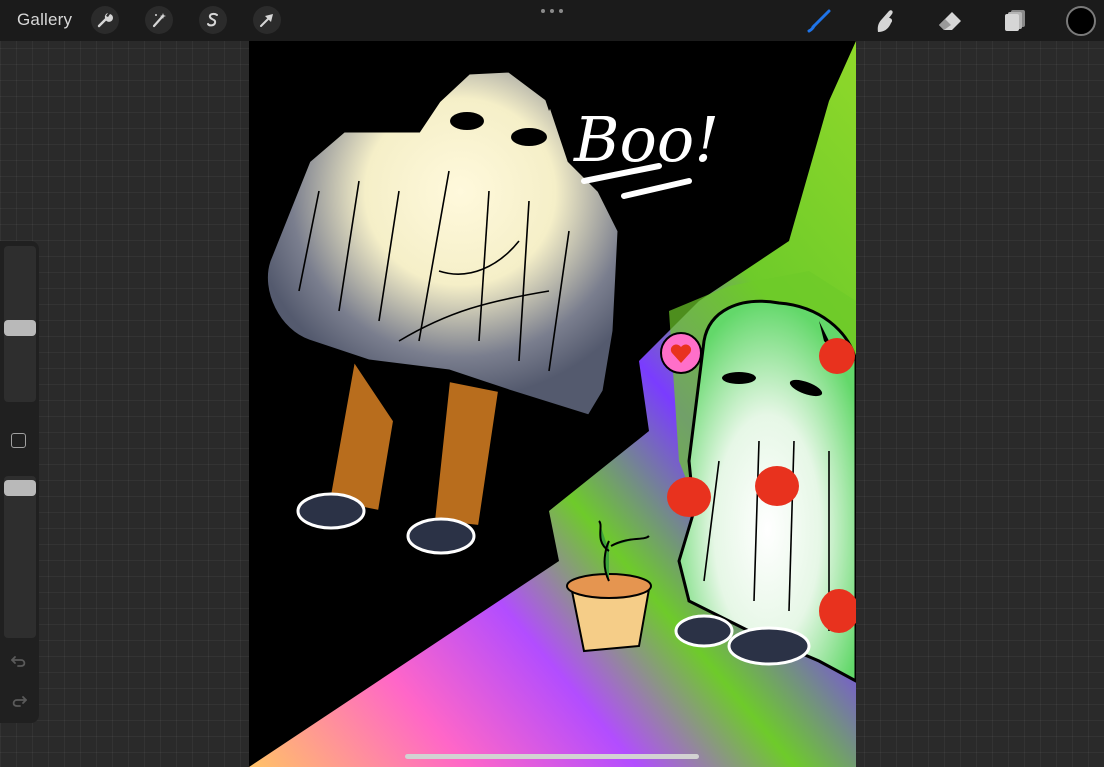 The height and width of the screenshot is (767, 1104). I want to click on selection-button, so click(213, 20).